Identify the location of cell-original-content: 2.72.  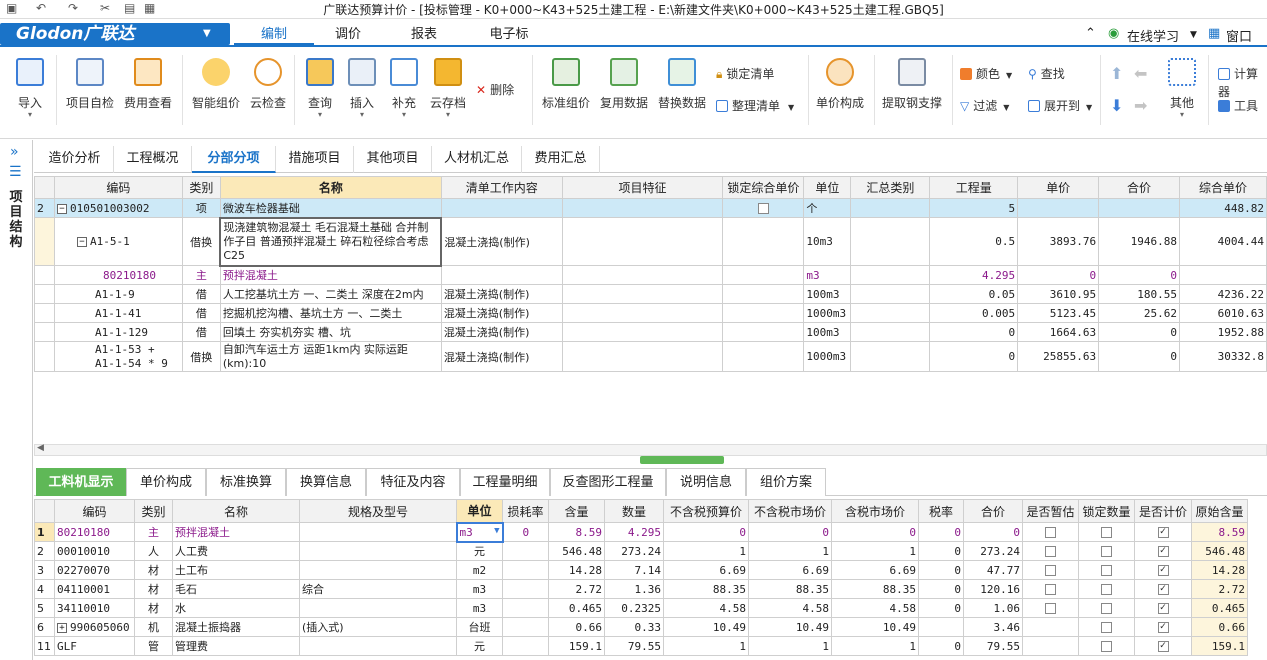
(1219, 589).